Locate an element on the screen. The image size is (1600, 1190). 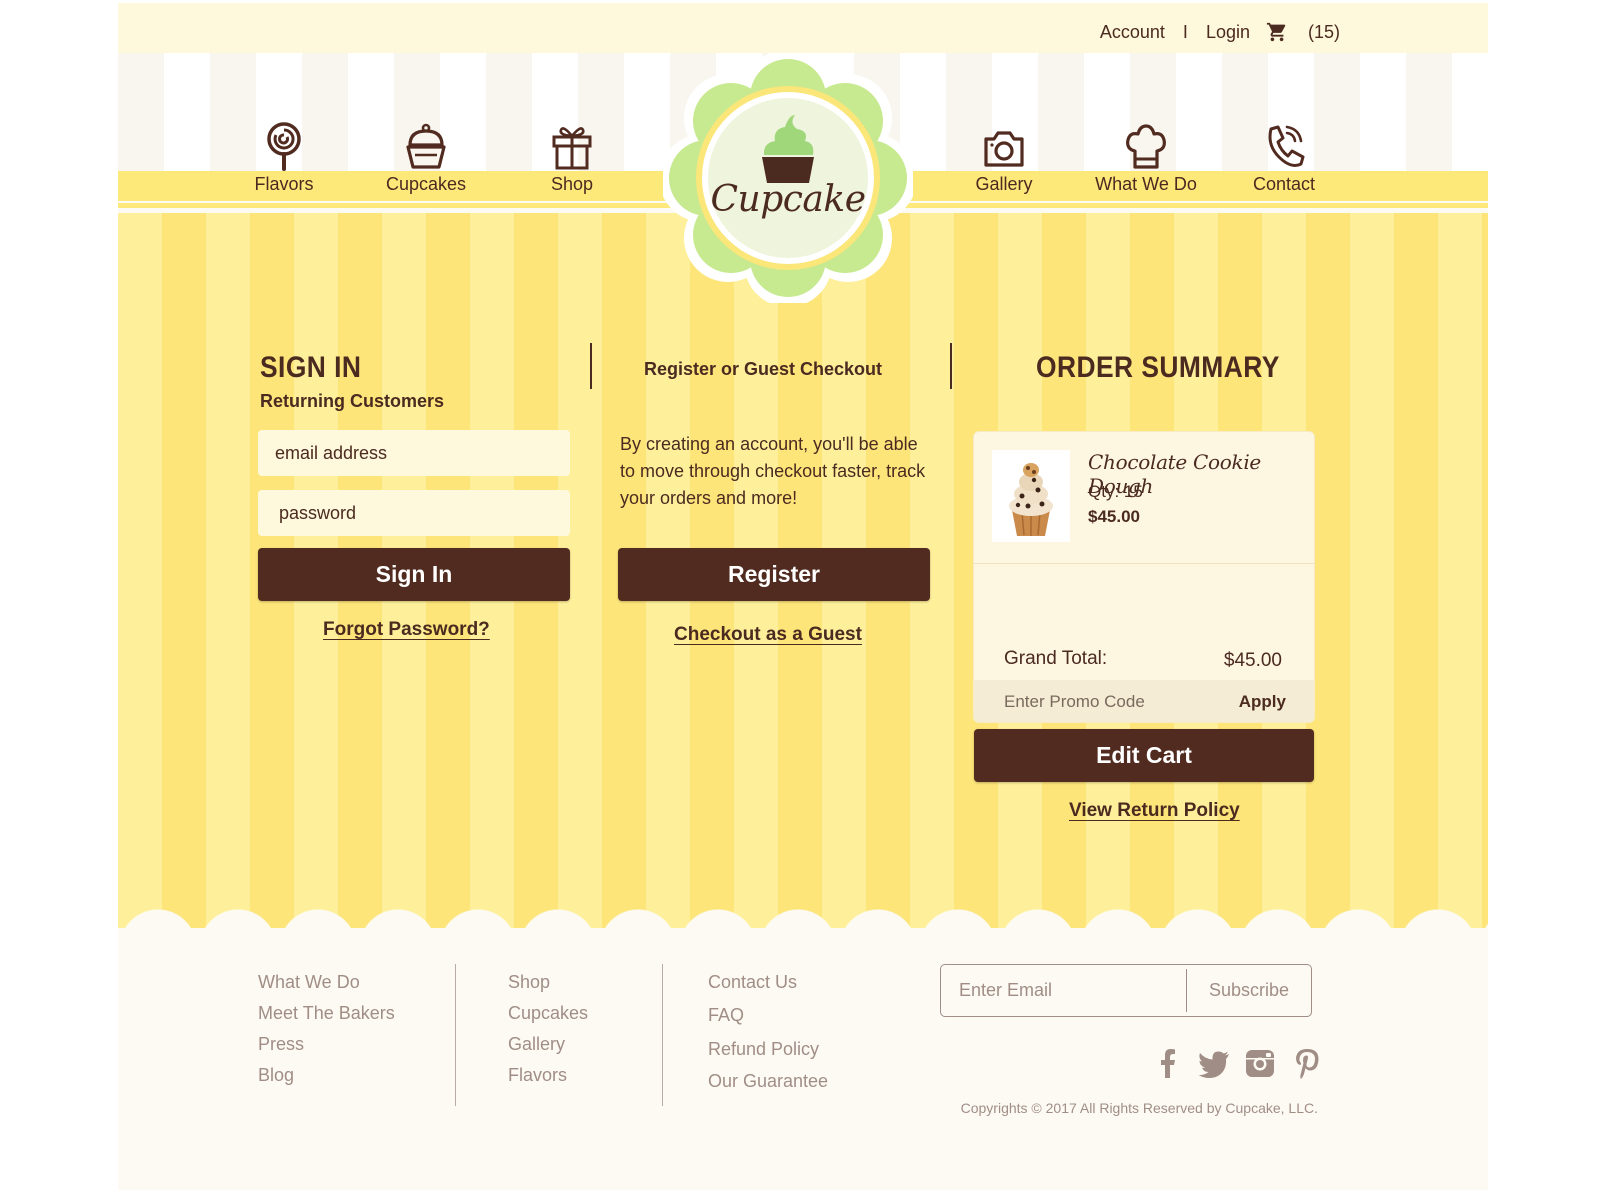
newsletter-form: Subscribe is located at coordinates (1126, 990).